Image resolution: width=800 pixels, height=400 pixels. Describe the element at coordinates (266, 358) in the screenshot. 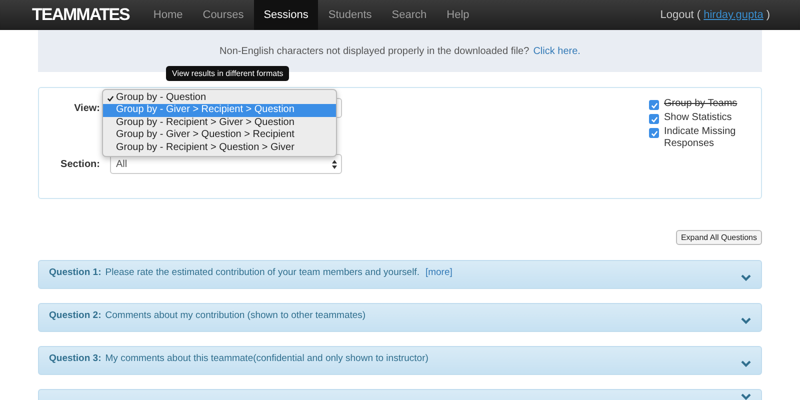

I see `question-text: My comments about this teammate(confidential and only shown to instructor)` at that location.